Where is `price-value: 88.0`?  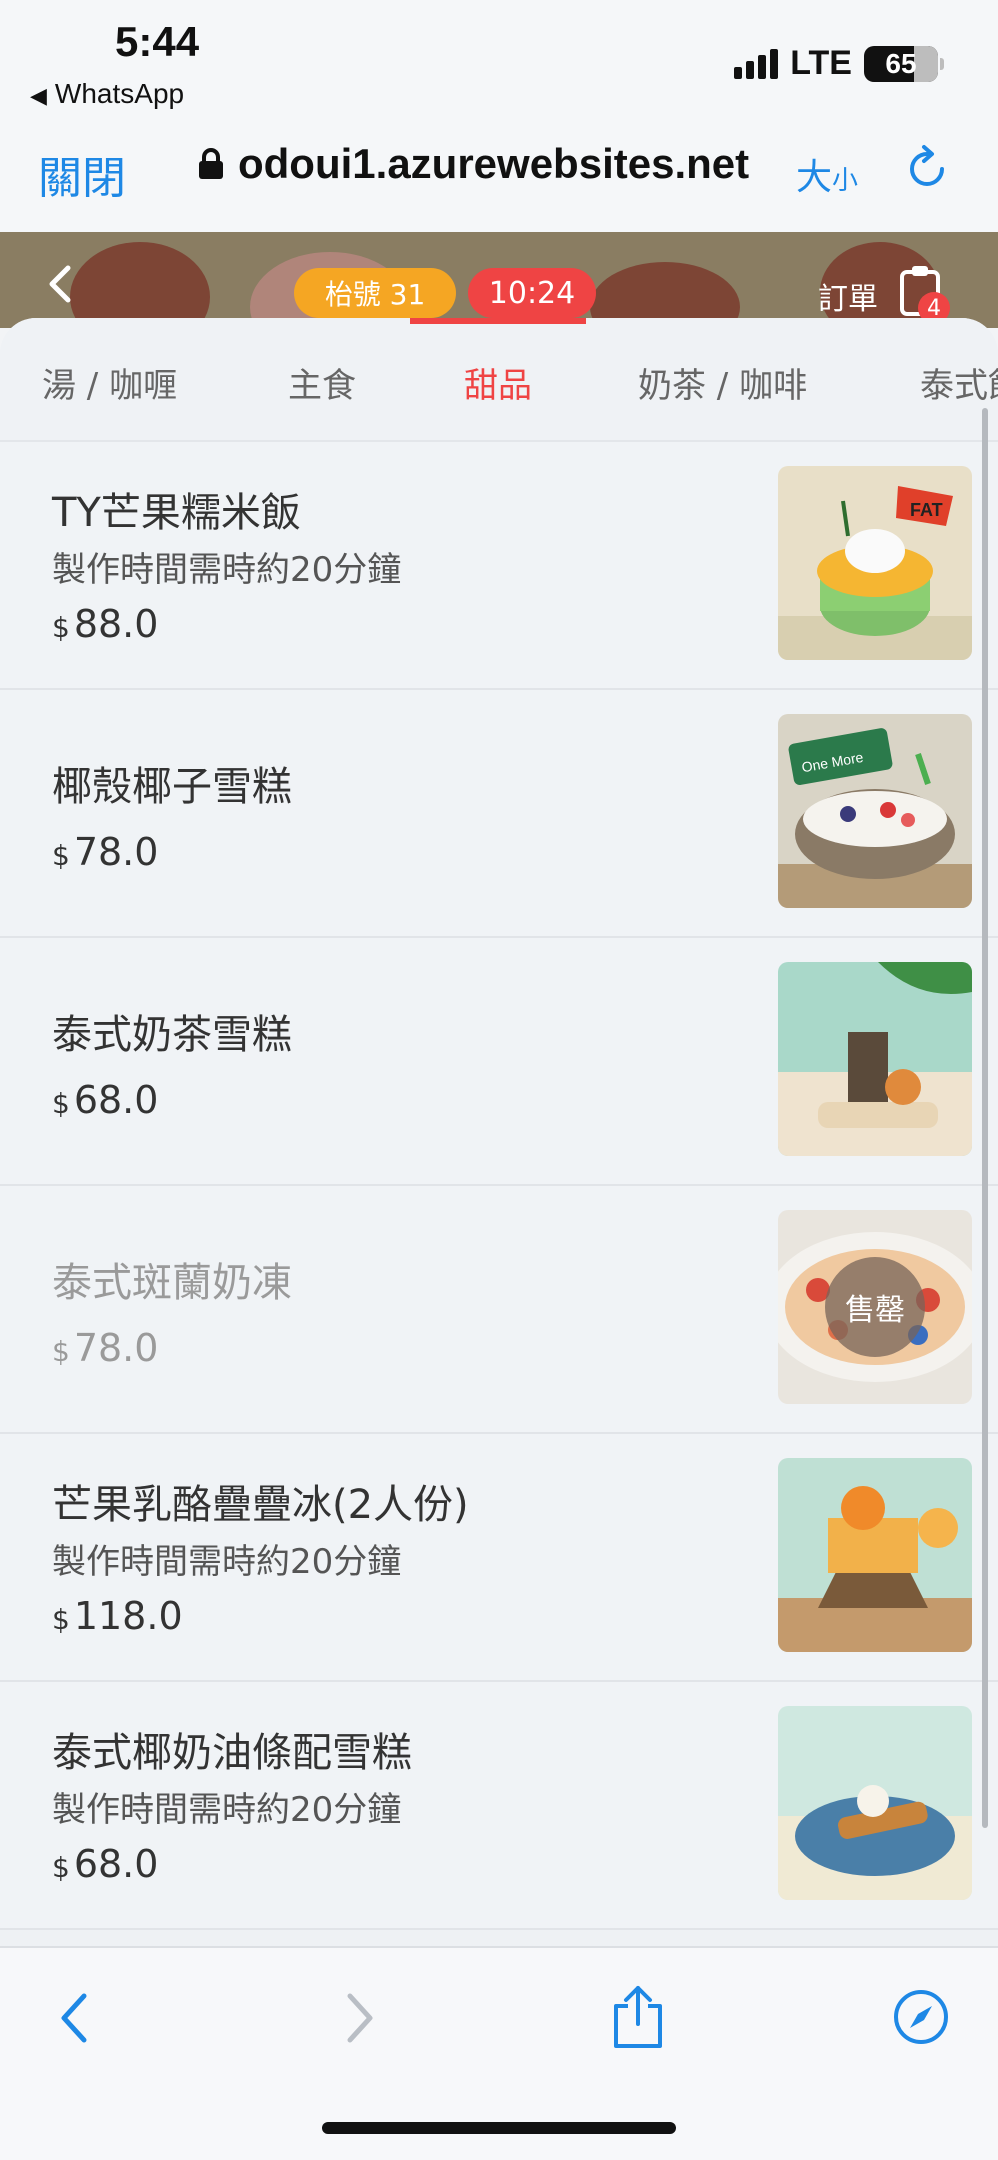 price-value: 88.0 is located at coordinates (116, 624).